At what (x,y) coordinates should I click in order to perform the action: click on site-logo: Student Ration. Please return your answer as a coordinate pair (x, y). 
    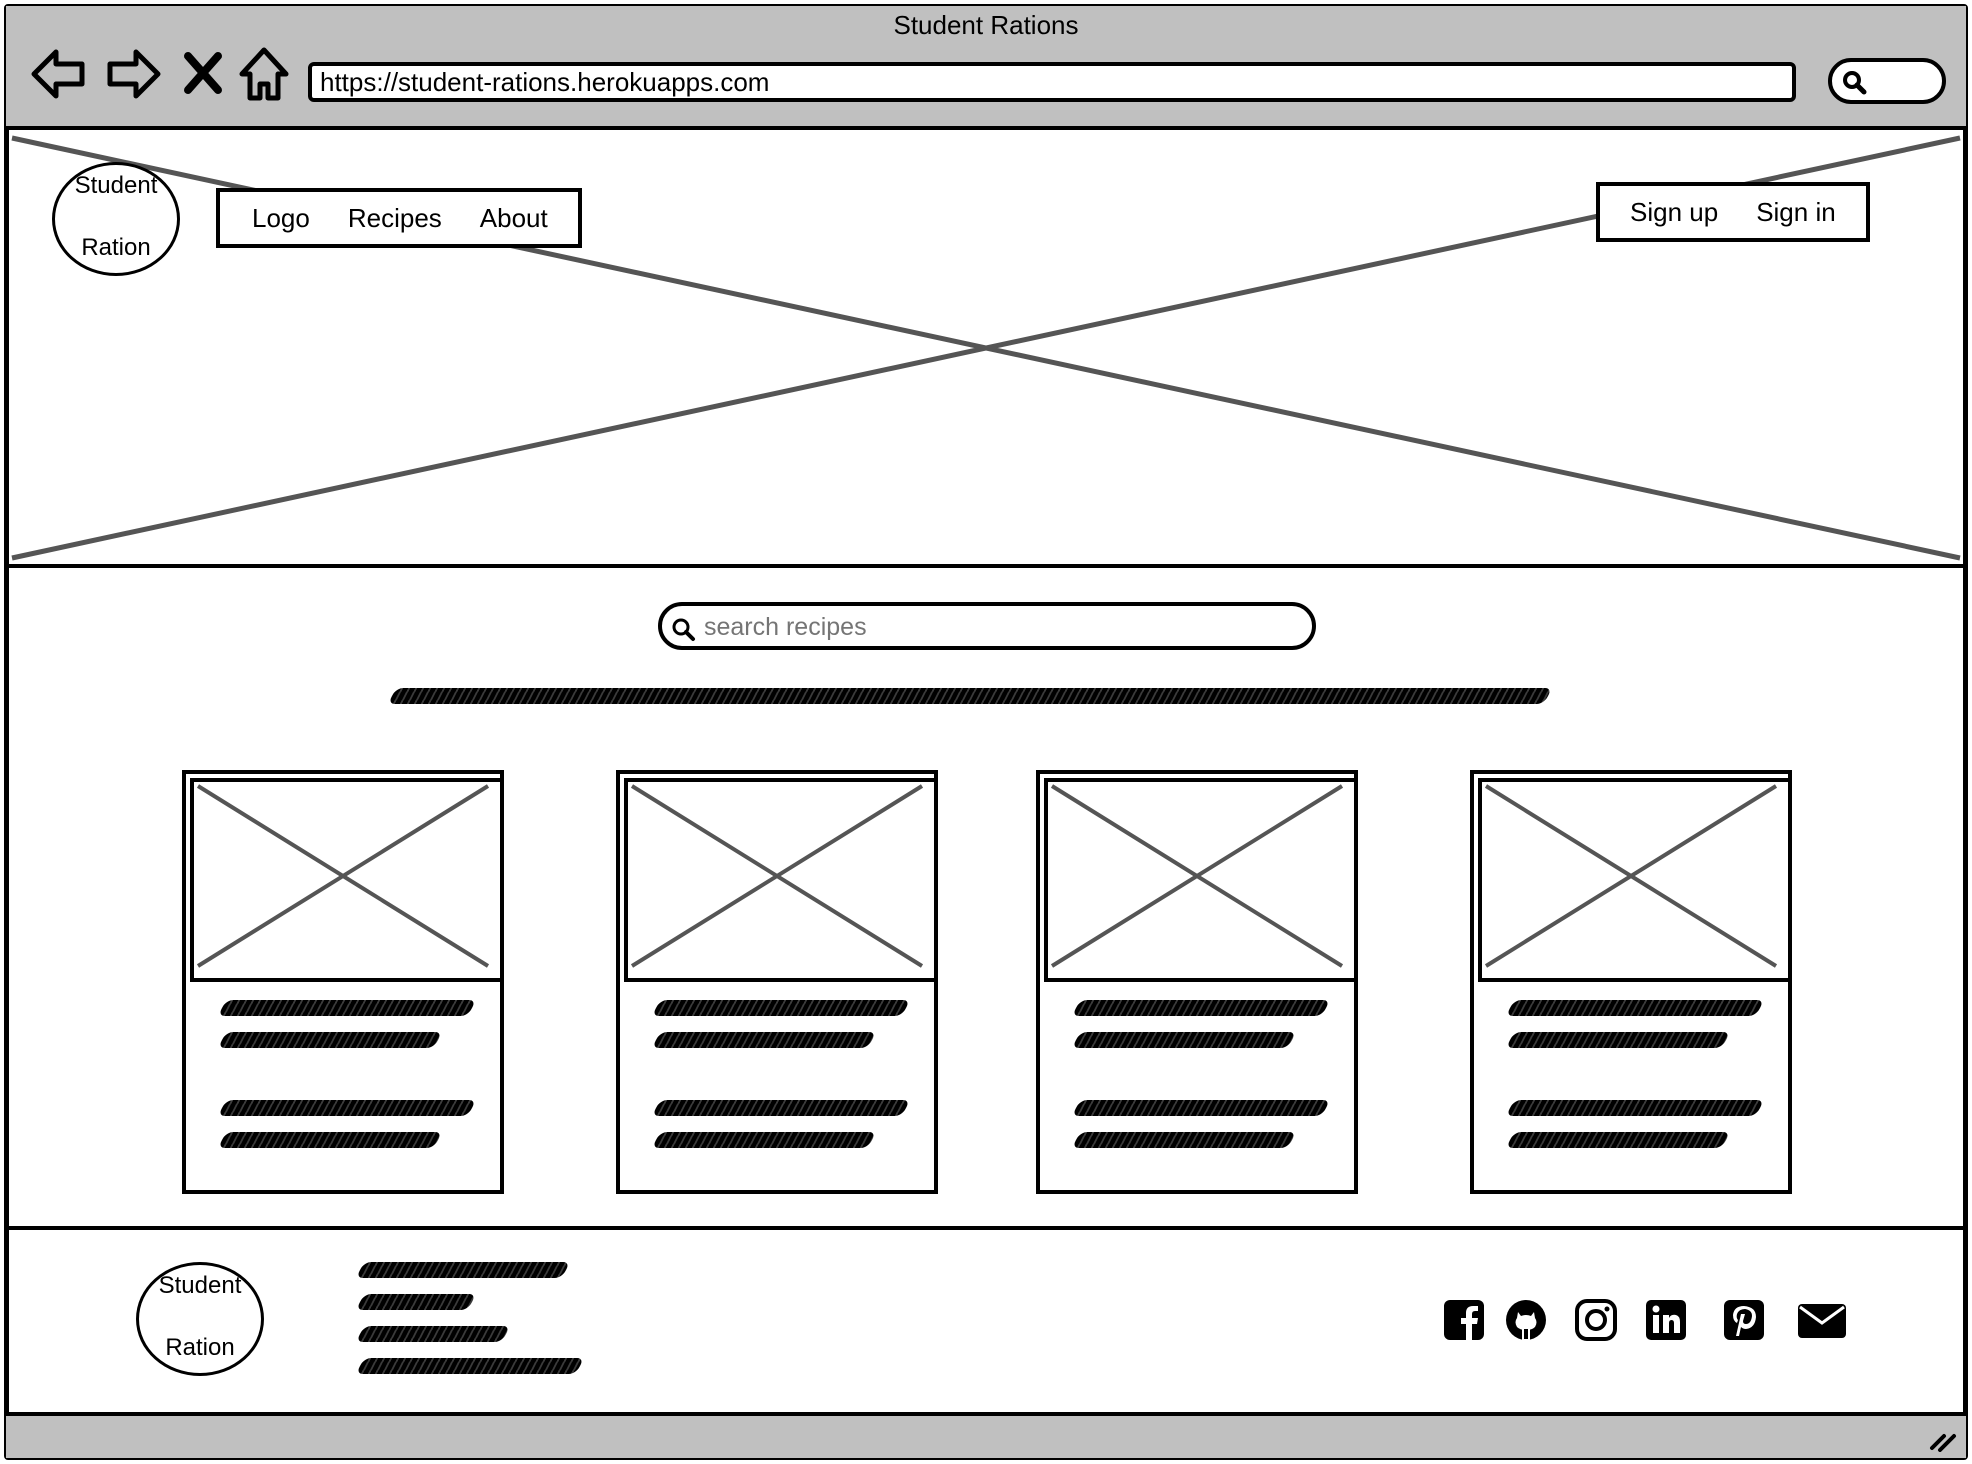
    Looking at the image, I should click on (116, 219).